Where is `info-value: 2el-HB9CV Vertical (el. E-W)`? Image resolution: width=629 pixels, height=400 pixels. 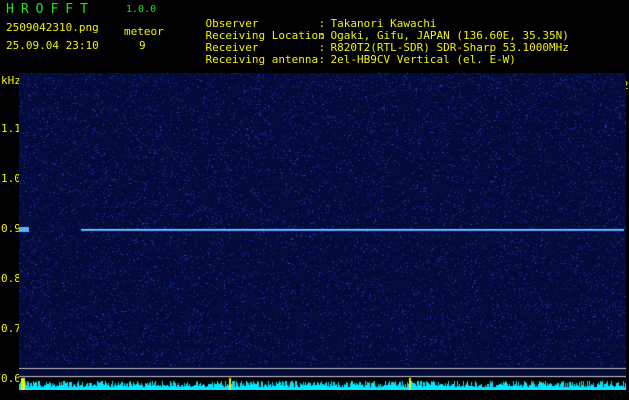
info-value: 2el-HB9CV Vertical (el. E-W) is located at coordinates (423, 59).